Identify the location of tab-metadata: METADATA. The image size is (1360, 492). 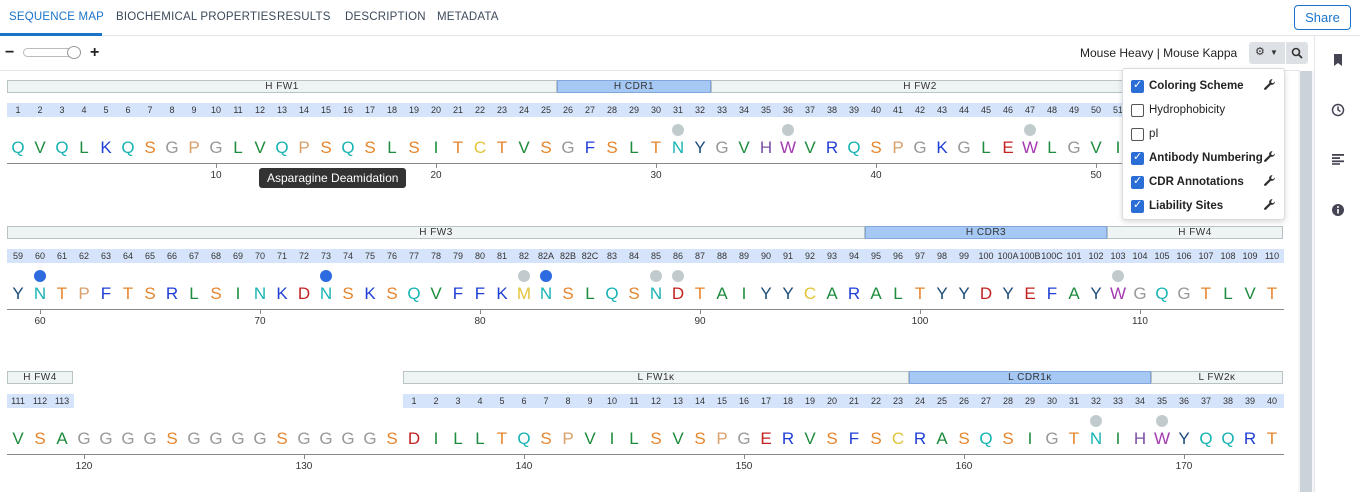
(468, 17).